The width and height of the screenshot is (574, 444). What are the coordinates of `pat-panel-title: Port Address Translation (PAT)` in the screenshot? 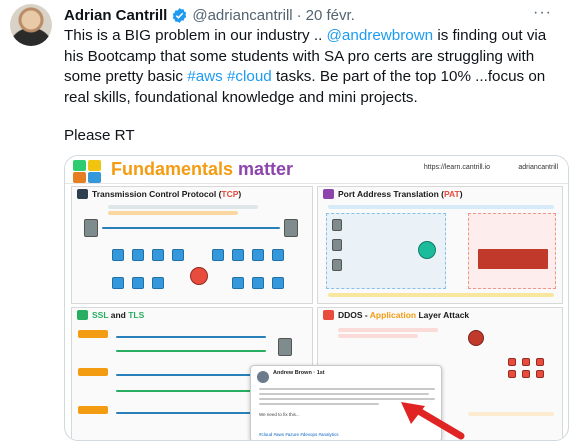 It's located at (400, 194).